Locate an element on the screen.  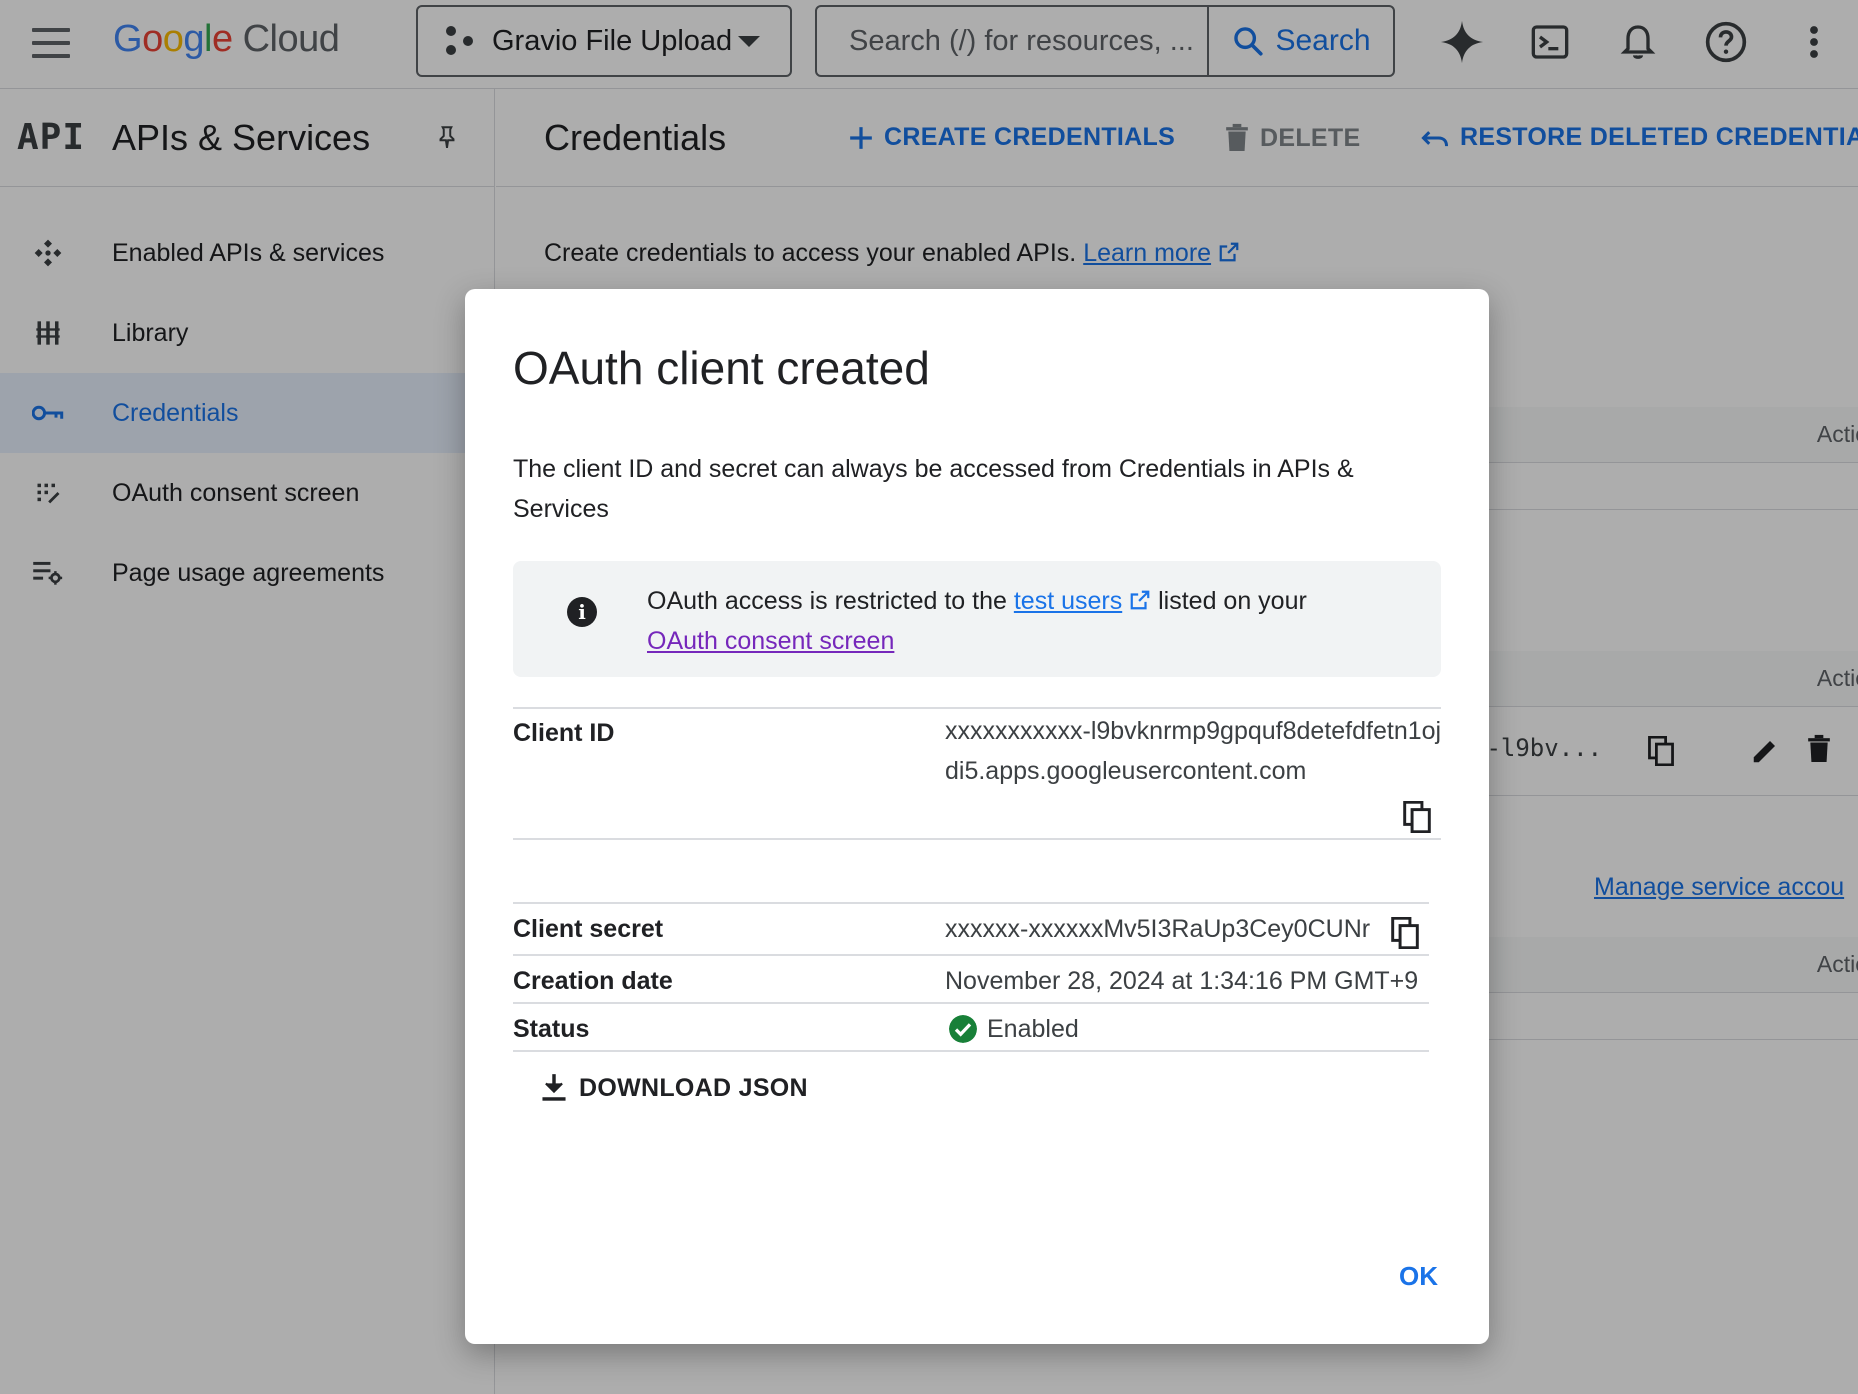
check-circle-icon is located at coordinates (963, 1029).